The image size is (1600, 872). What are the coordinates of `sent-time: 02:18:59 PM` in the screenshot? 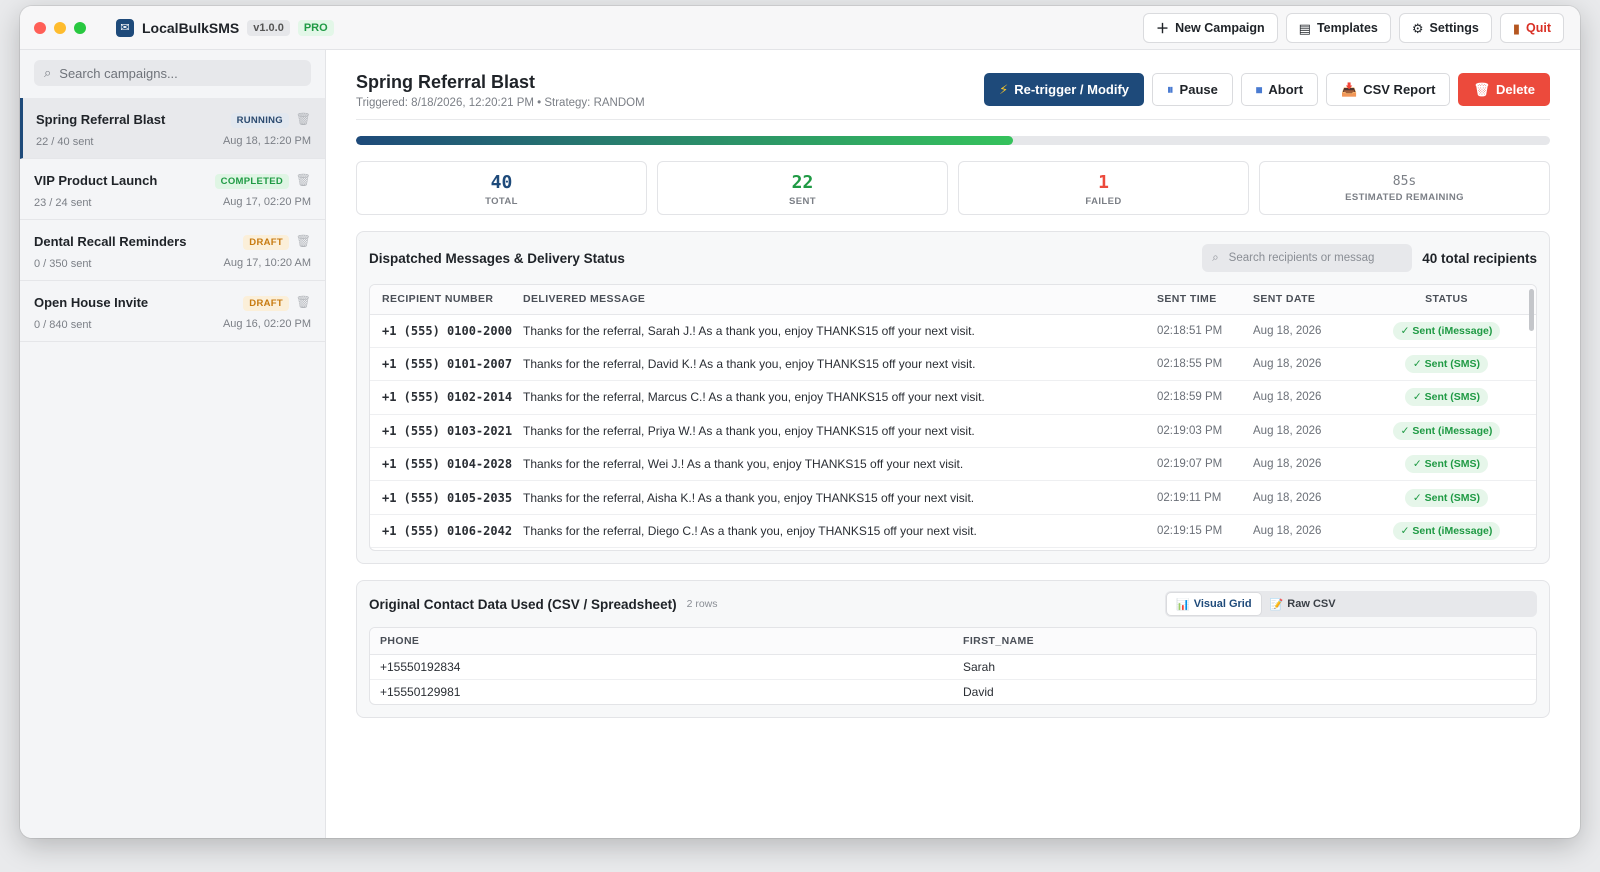 It's located at (1205, 397).